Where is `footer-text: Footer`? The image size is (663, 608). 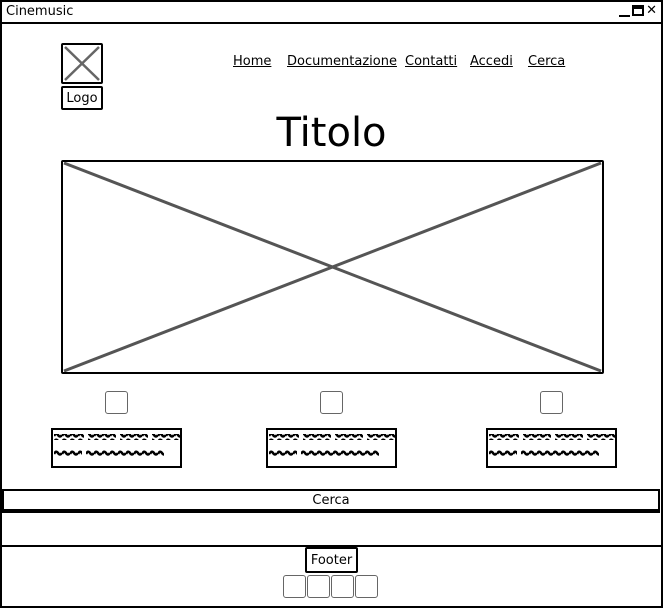
footer-text: Footer is located at coordinates (331, 560).